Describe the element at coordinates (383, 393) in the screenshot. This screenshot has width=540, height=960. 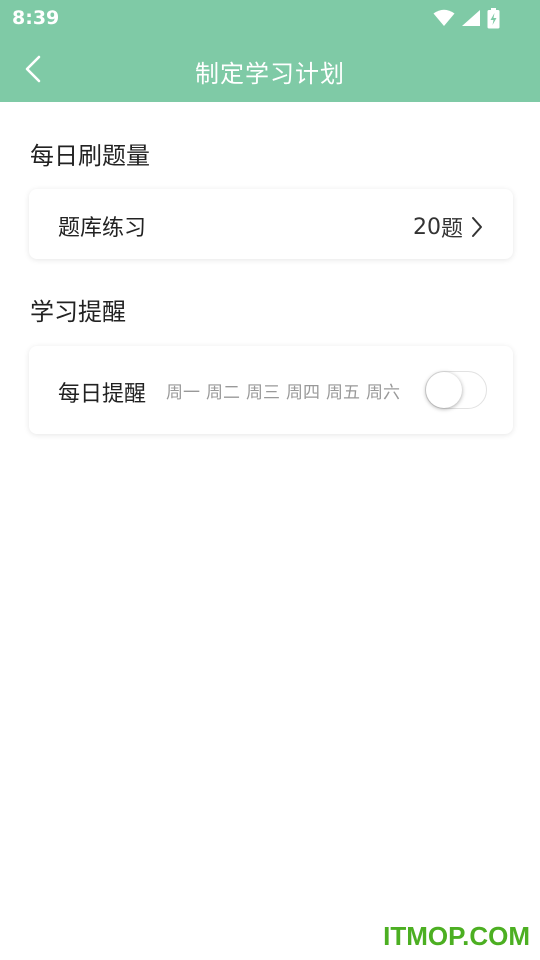
I see `weekday-sat: 周六` at that location.